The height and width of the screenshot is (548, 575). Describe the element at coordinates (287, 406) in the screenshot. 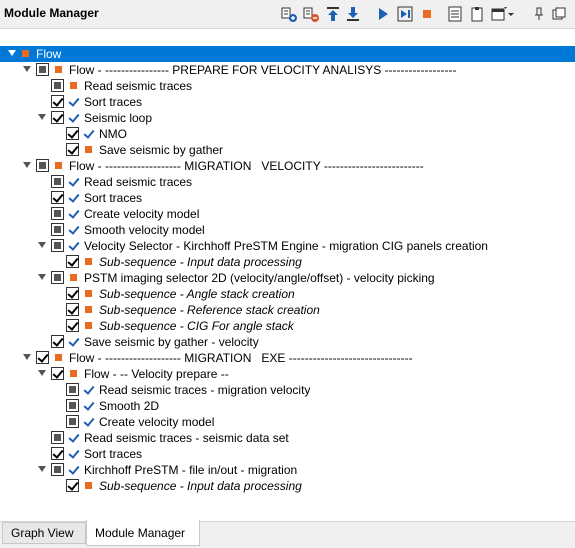

I see `tree-row: Smooth 2D` at that location.